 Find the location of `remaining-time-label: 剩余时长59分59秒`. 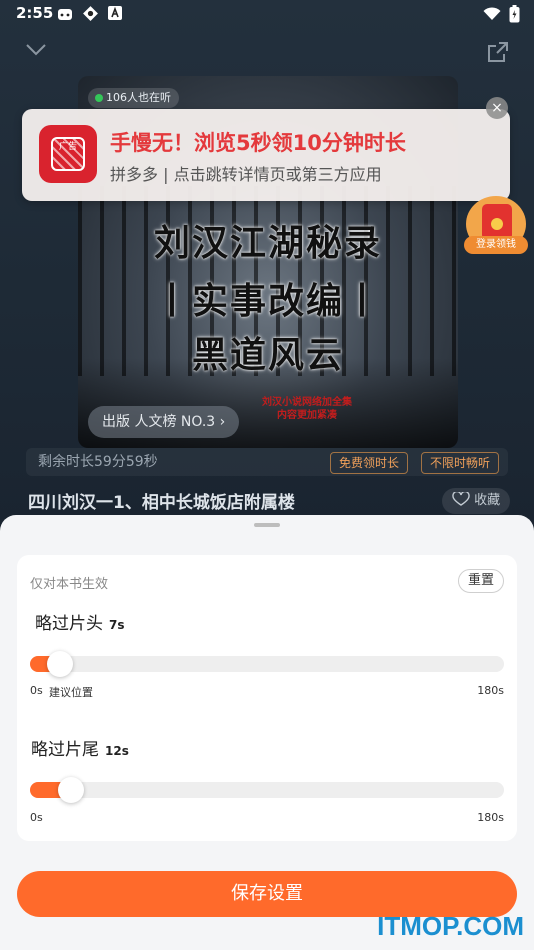

remaining-time-label: 剩余时长59分59秒 is located at coordinates (98, 462).